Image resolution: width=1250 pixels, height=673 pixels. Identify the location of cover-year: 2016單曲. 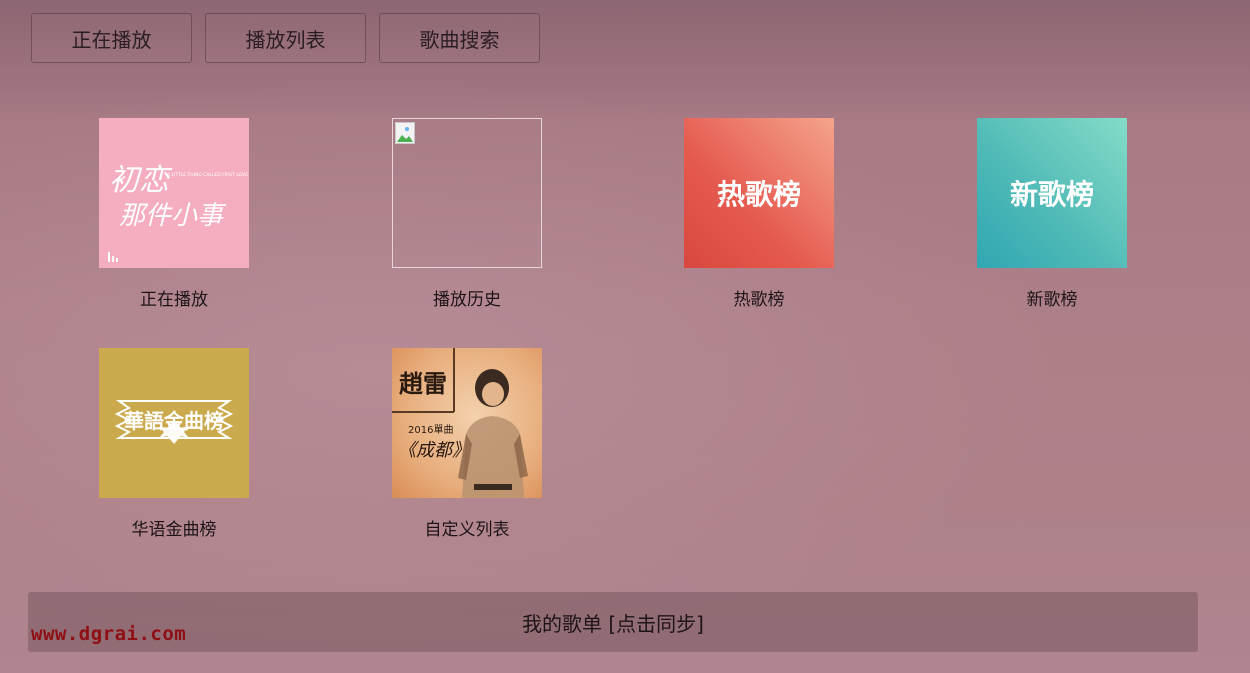
(430, 430).